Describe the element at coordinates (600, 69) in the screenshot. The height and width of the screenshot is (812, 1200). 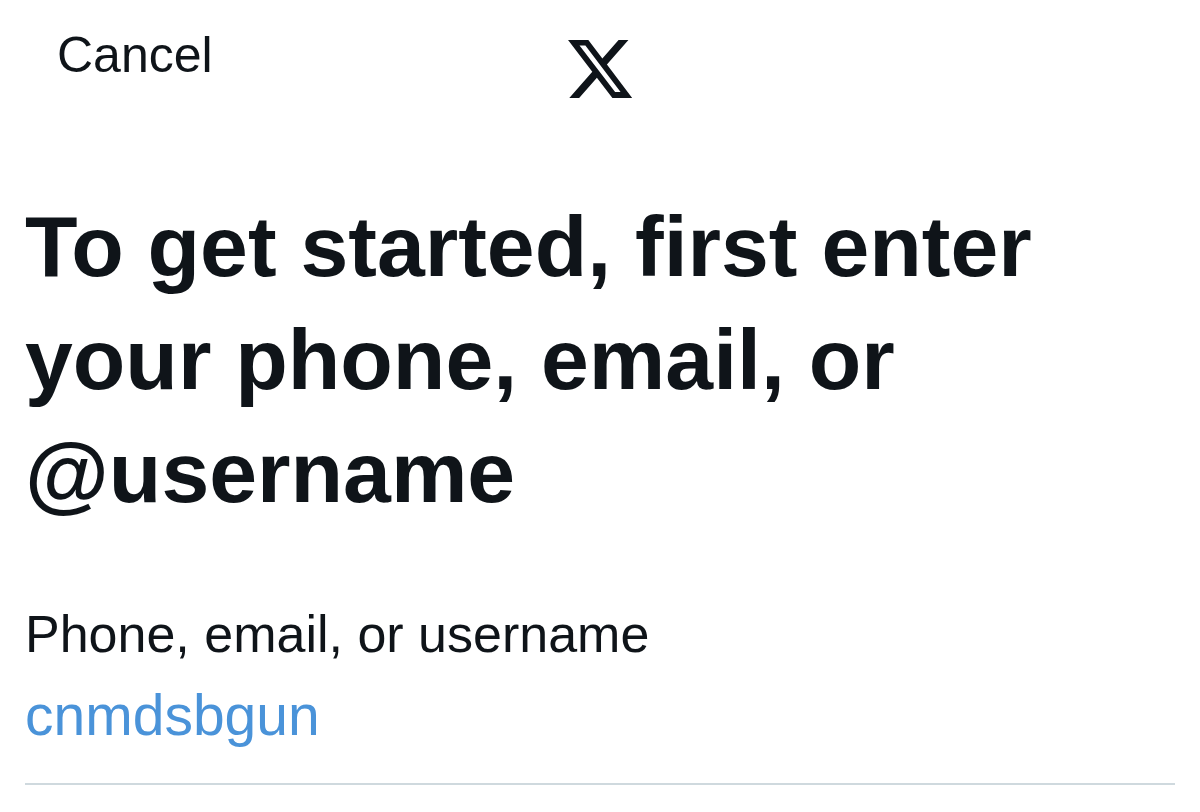
I see `logo-icon` at that location.